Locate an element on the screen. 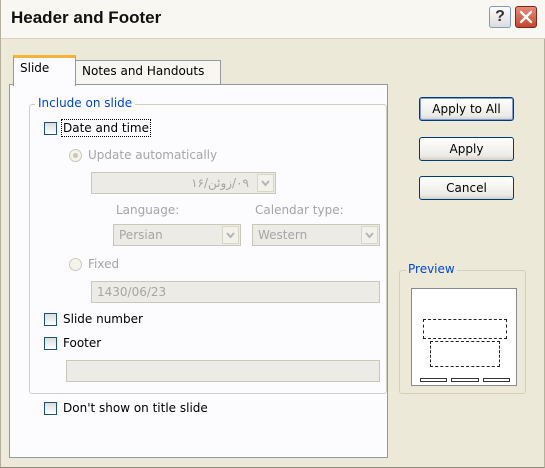 The height and width of the screenshot is (468, 545). language-value: Persian is located at coordinates (141, 235).